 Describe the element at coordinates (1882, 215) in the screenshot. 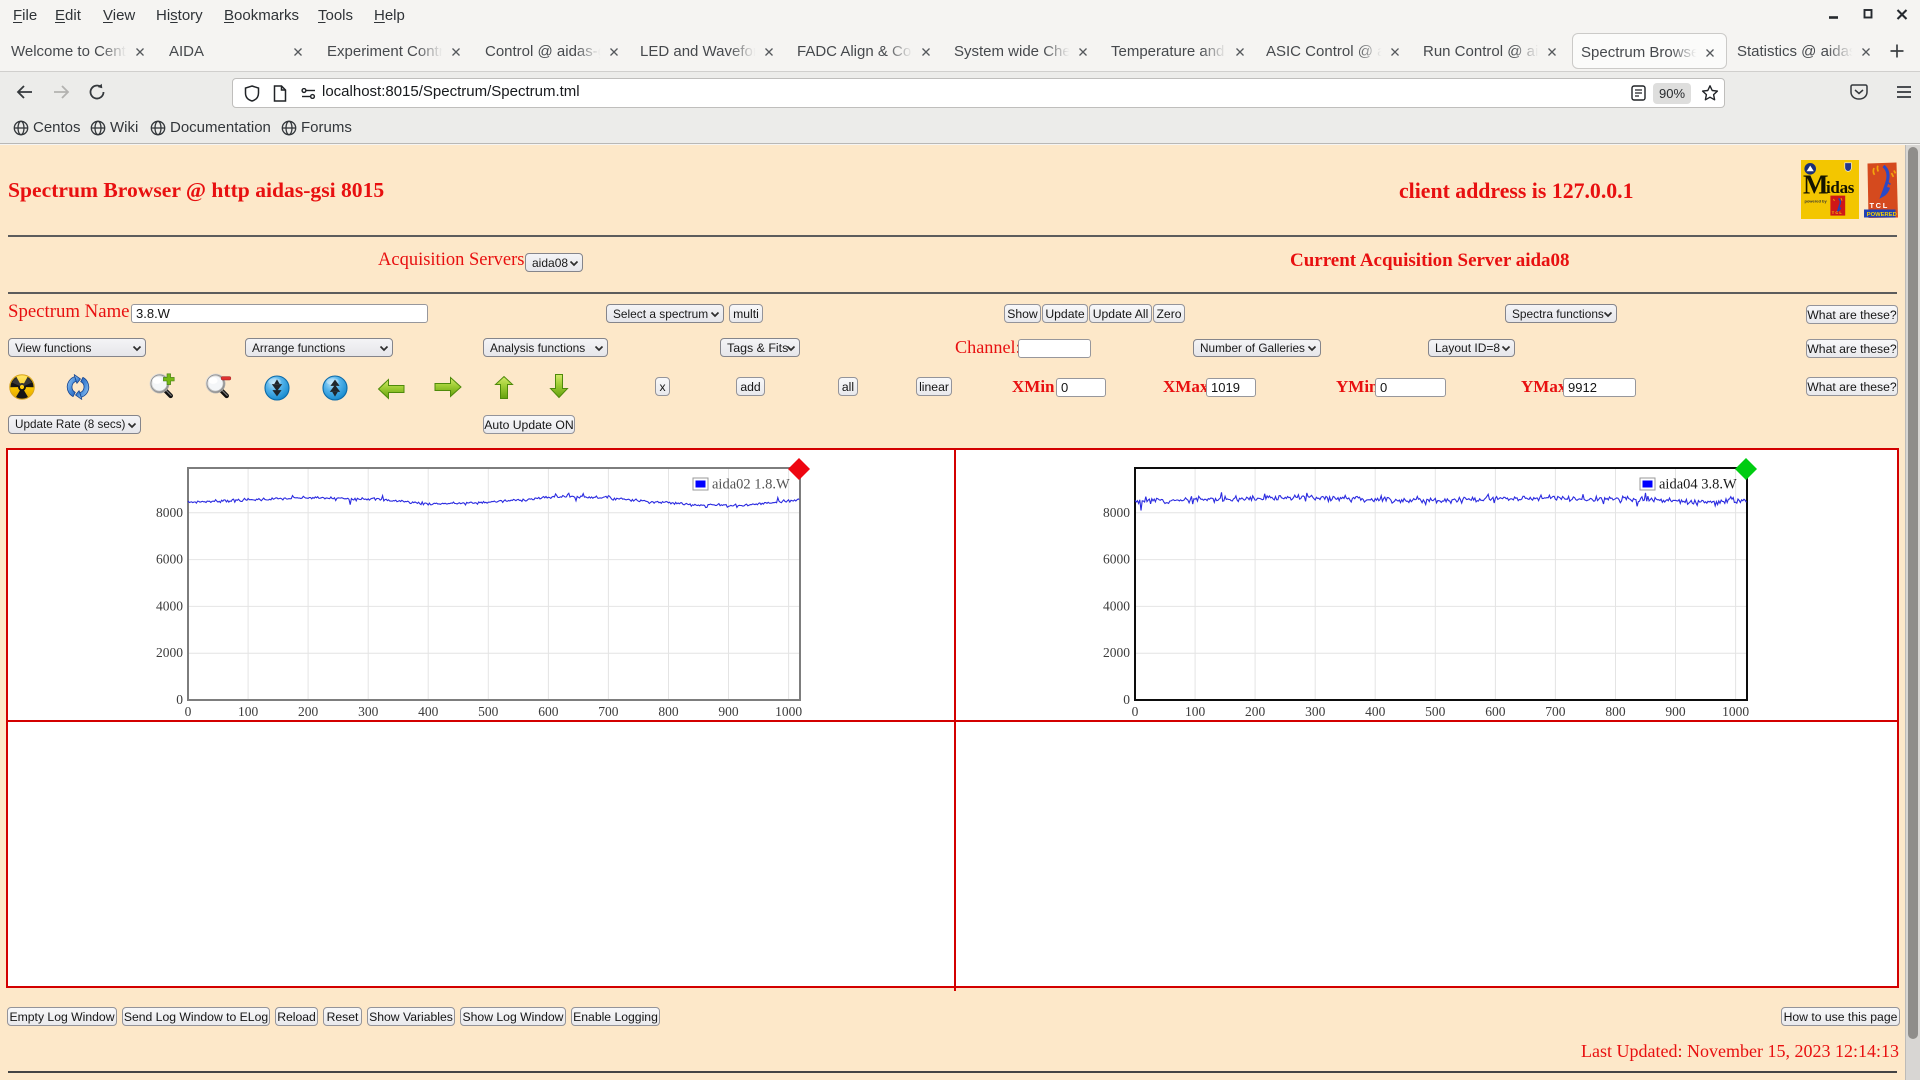

I see `svg-text: POWERED` at that location.